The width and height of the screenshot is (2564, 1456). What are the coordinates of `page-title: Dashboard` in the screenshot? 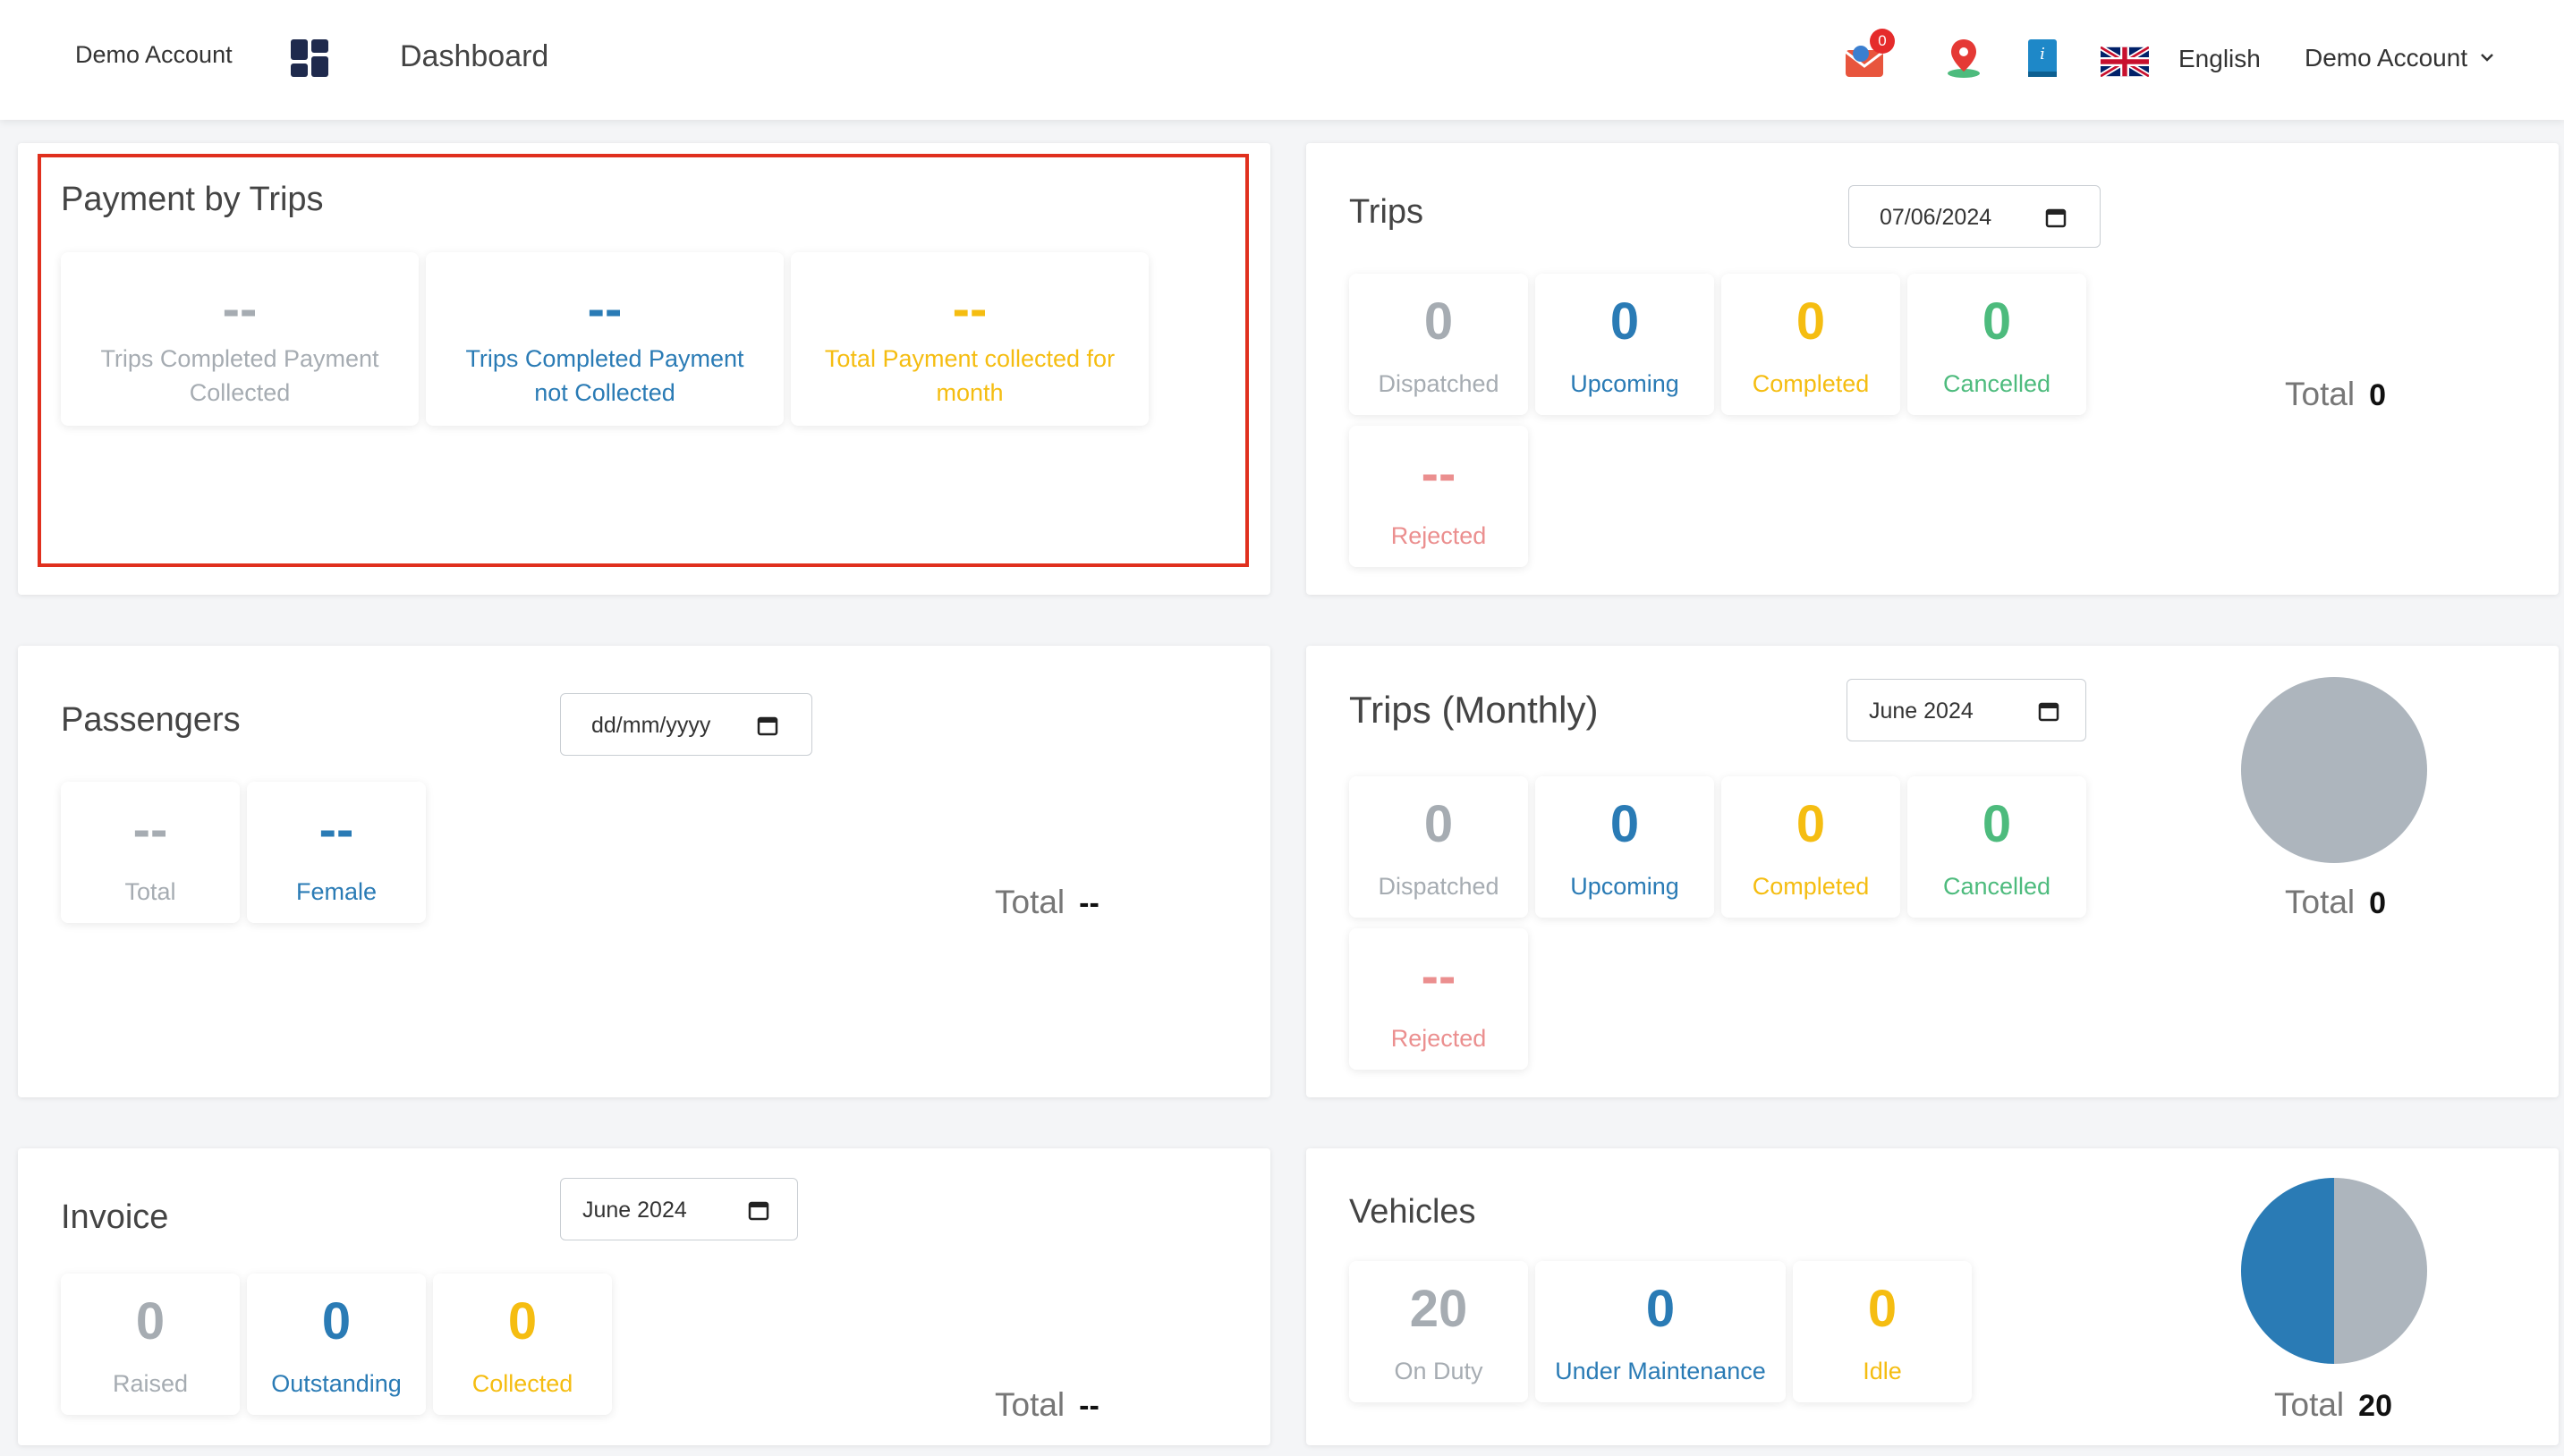 It's located at (475, 56).